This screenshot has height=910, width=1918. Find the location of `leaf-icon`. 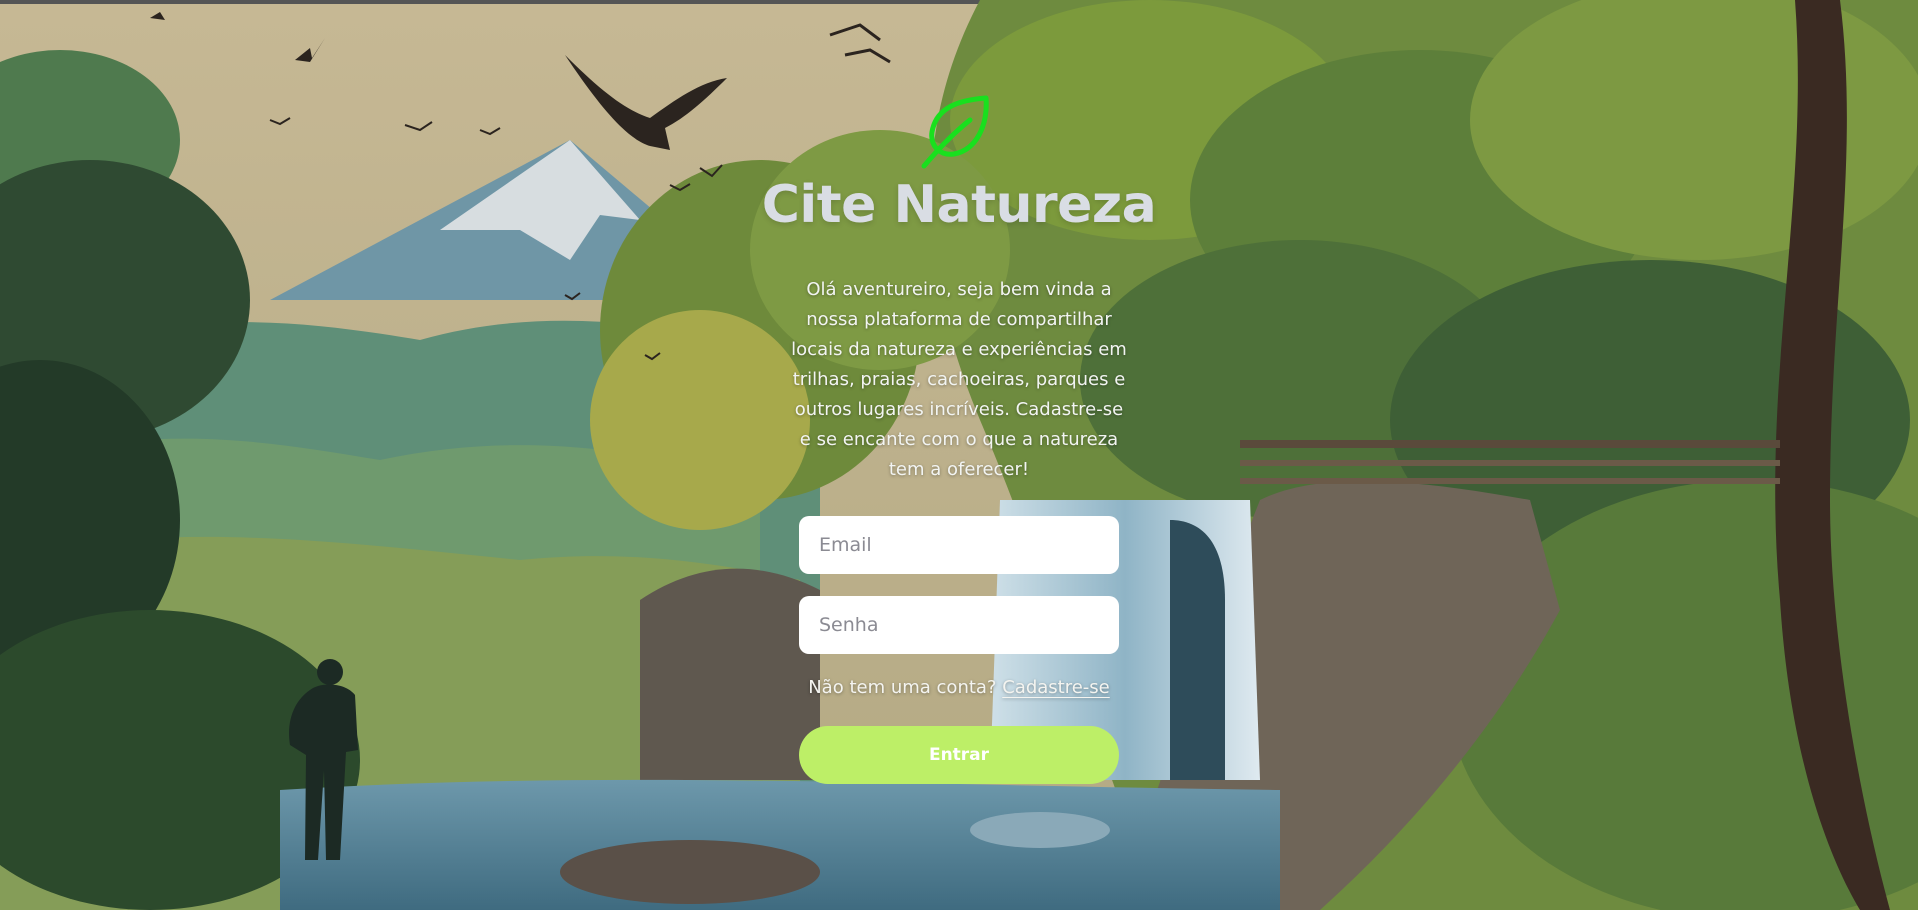

leaf-icon is located at coordinates (955, 132).